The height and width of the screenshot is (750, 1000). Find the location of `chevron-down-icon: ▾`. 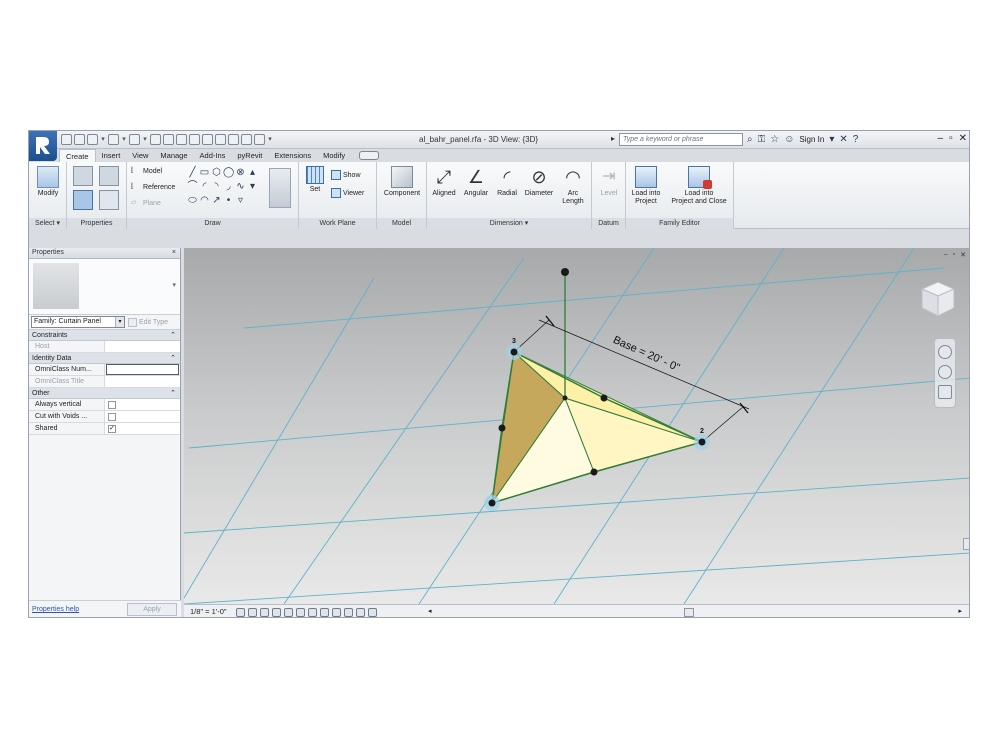

chevron-down-icon: ▾ is located at coordinates (174, 285).